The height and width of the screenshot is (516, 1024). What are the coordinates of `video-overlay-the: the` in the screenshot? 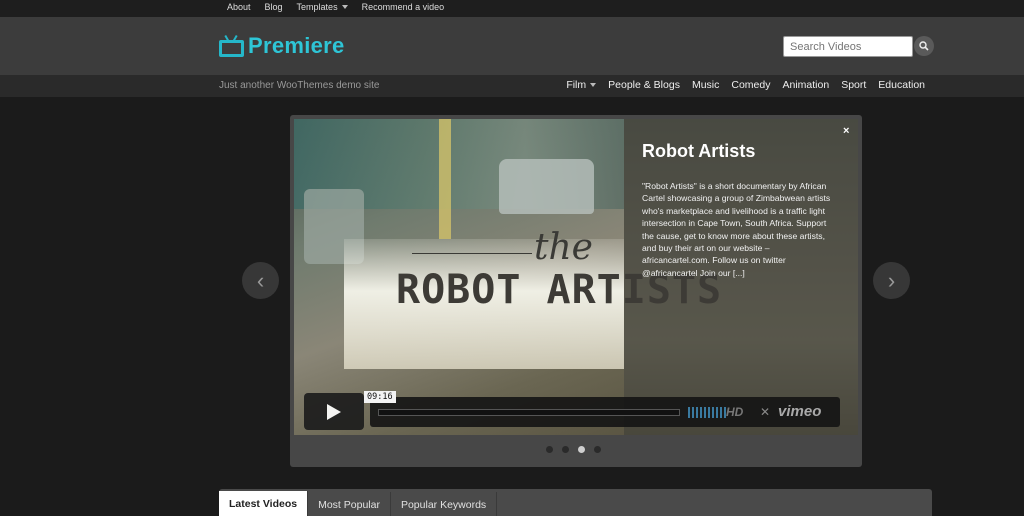 It's located at (563, 247).